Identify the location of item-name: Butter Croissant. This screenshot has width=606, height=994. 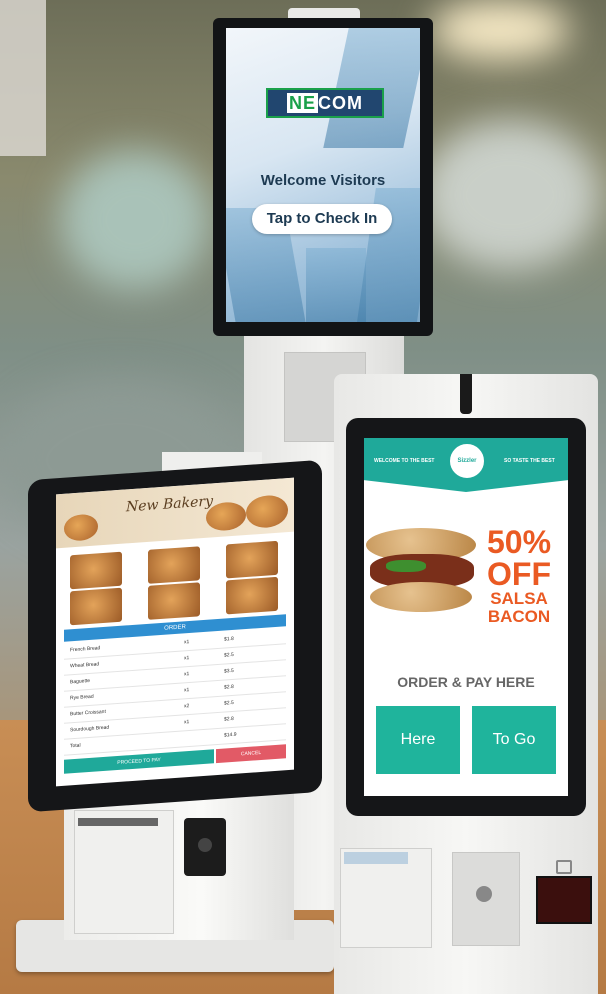
(88, 713).